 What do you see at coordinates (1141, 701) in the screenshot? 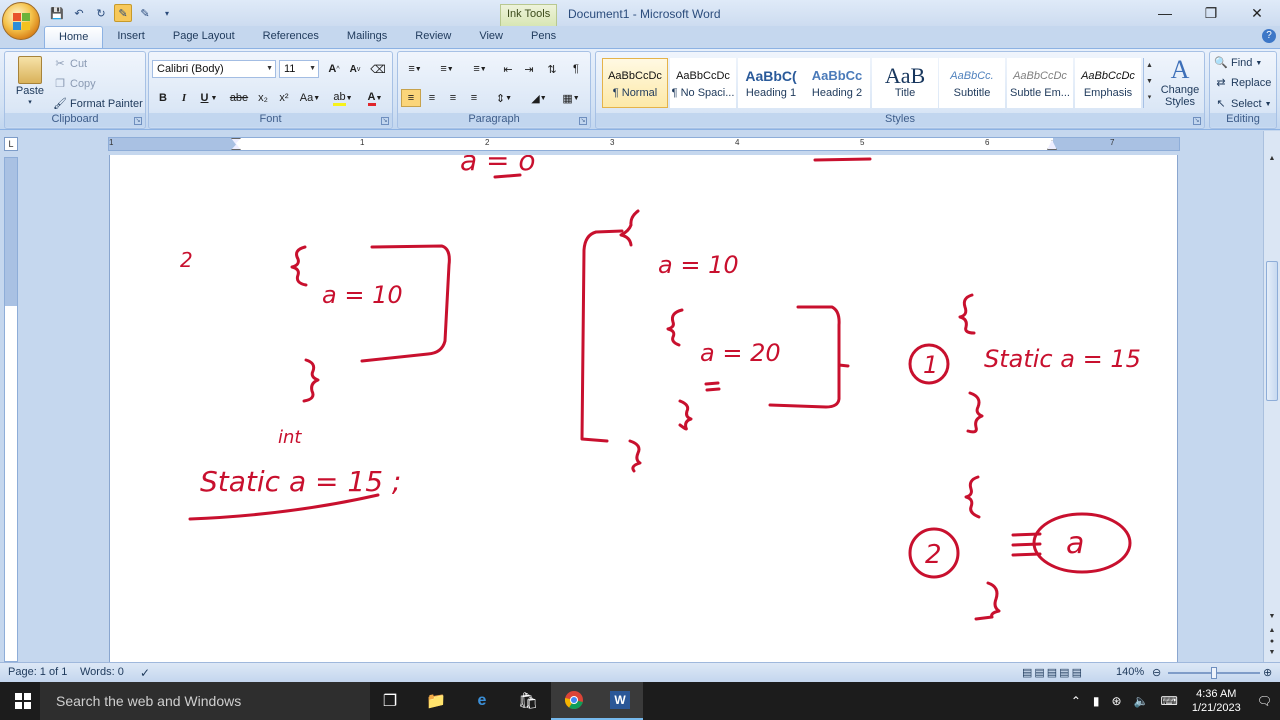
I see `volume-icon: 🔈` at bounding box center [1141, 701].